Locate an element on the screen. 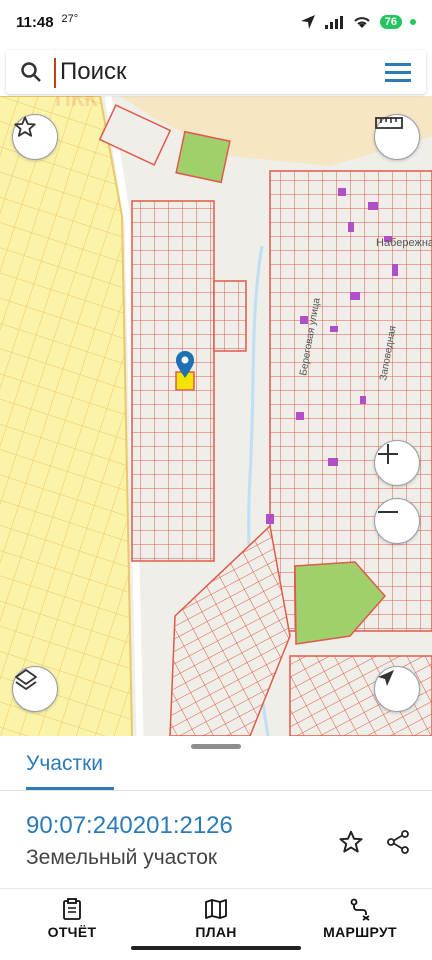  zoom-in-button is located at coordinates (397, 463).